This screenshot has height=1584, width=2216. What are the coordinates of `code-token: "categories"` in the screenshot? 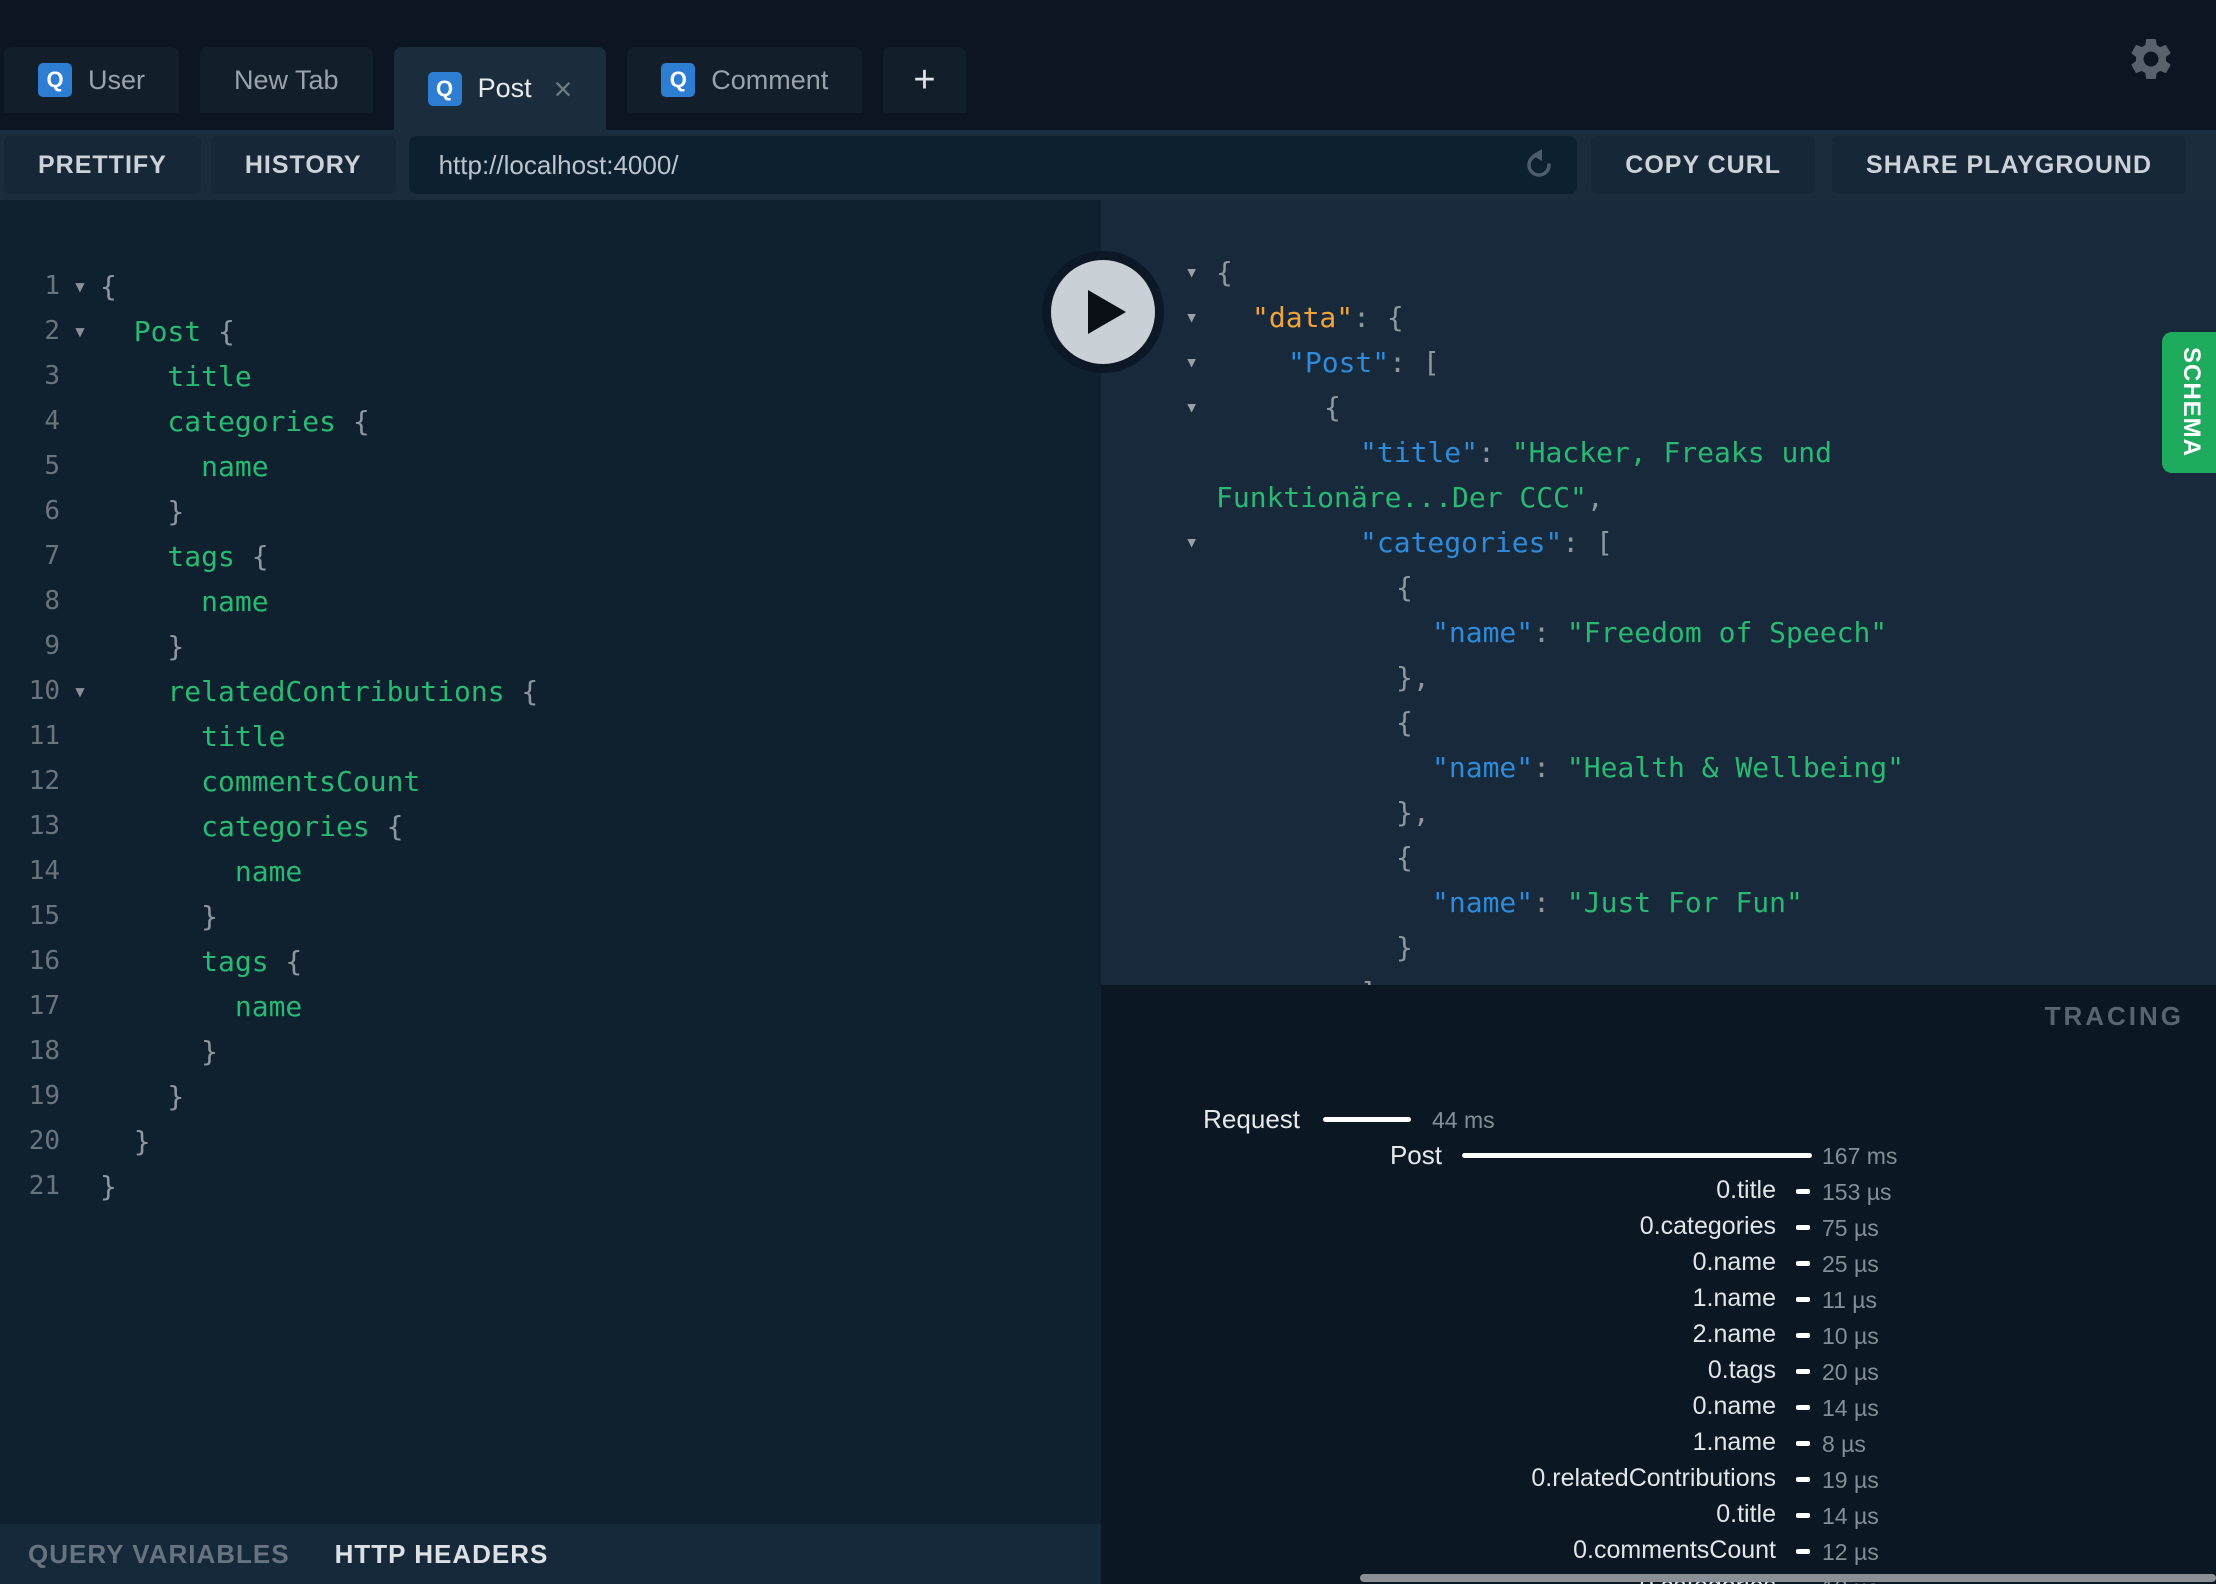 It's located at (1461, 542).